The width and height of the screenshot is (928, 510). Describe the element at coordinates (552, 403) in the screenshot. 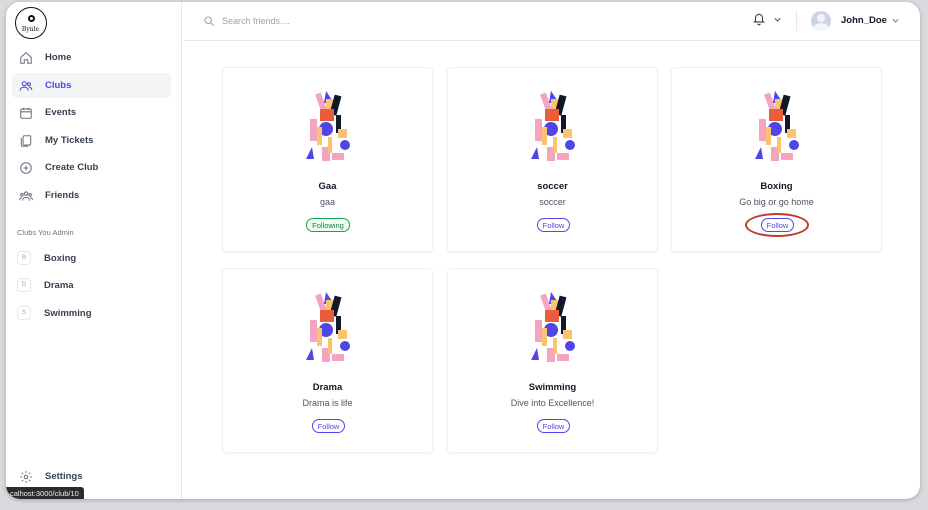

I see `club-description: Dive into Excellence!` at that location.